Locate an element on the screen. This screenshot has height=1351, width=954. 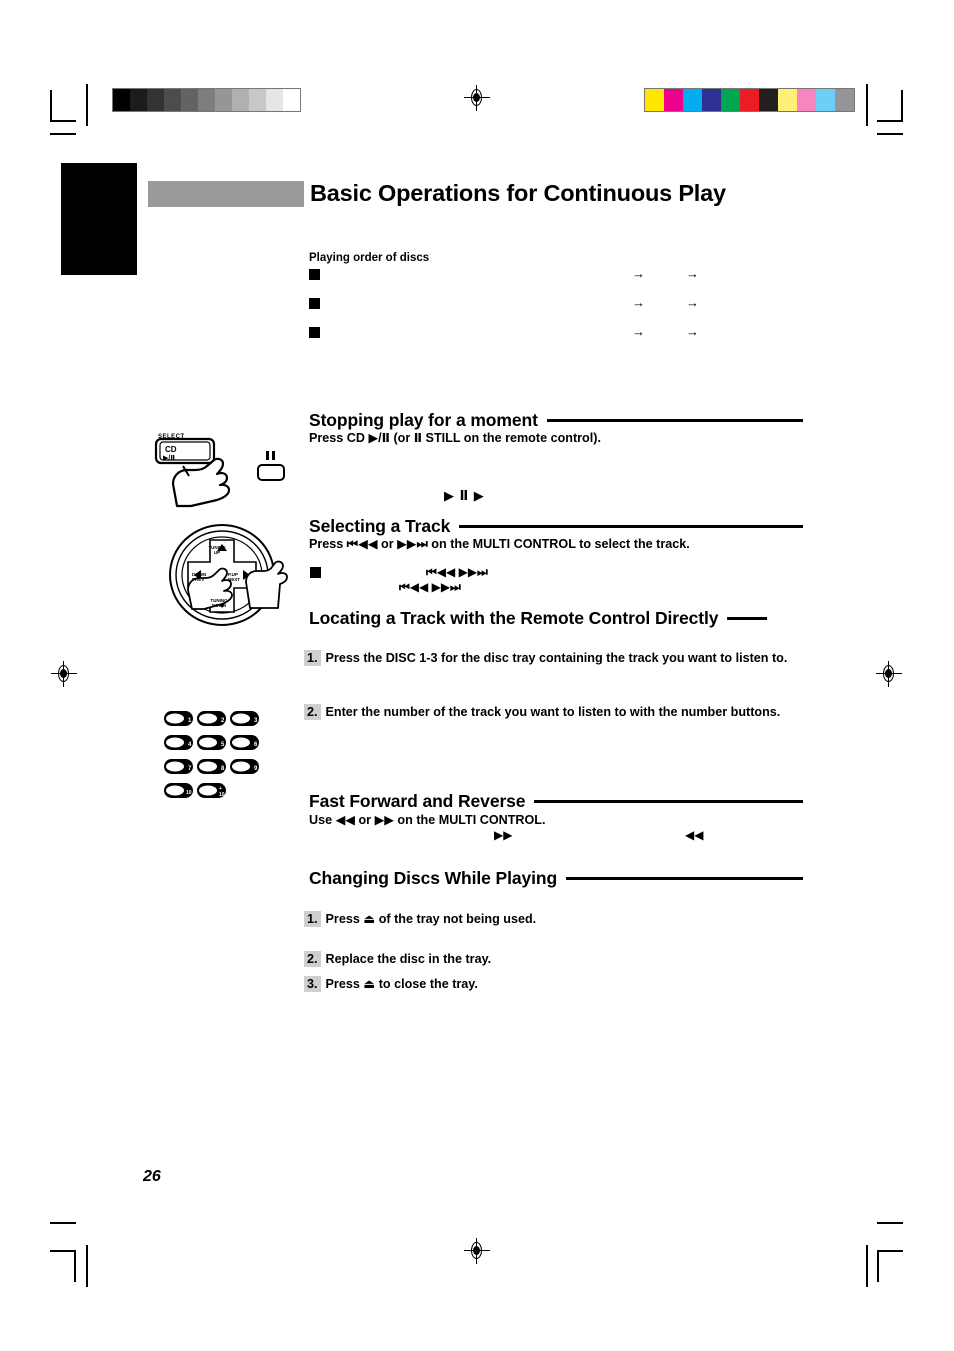
color-calibration-bar is located at coordinates (749, 100).